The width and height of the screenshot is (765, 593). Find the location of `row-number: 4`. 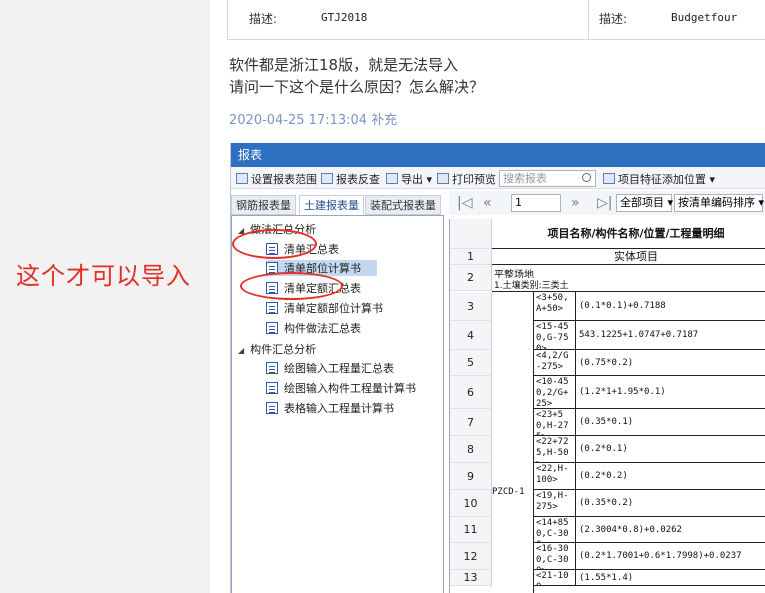

row-number: 4 is located at coordinates (471, 335).